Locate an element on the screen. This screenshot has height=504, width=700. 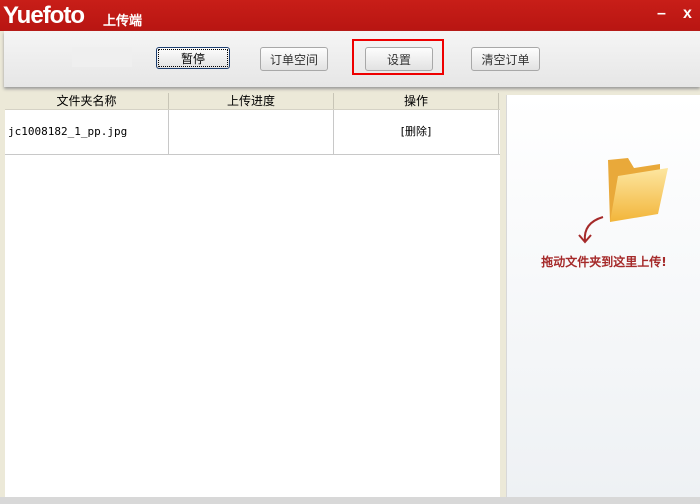
clear-orders-button: 清空订单 is located at coordinates (505, 59).